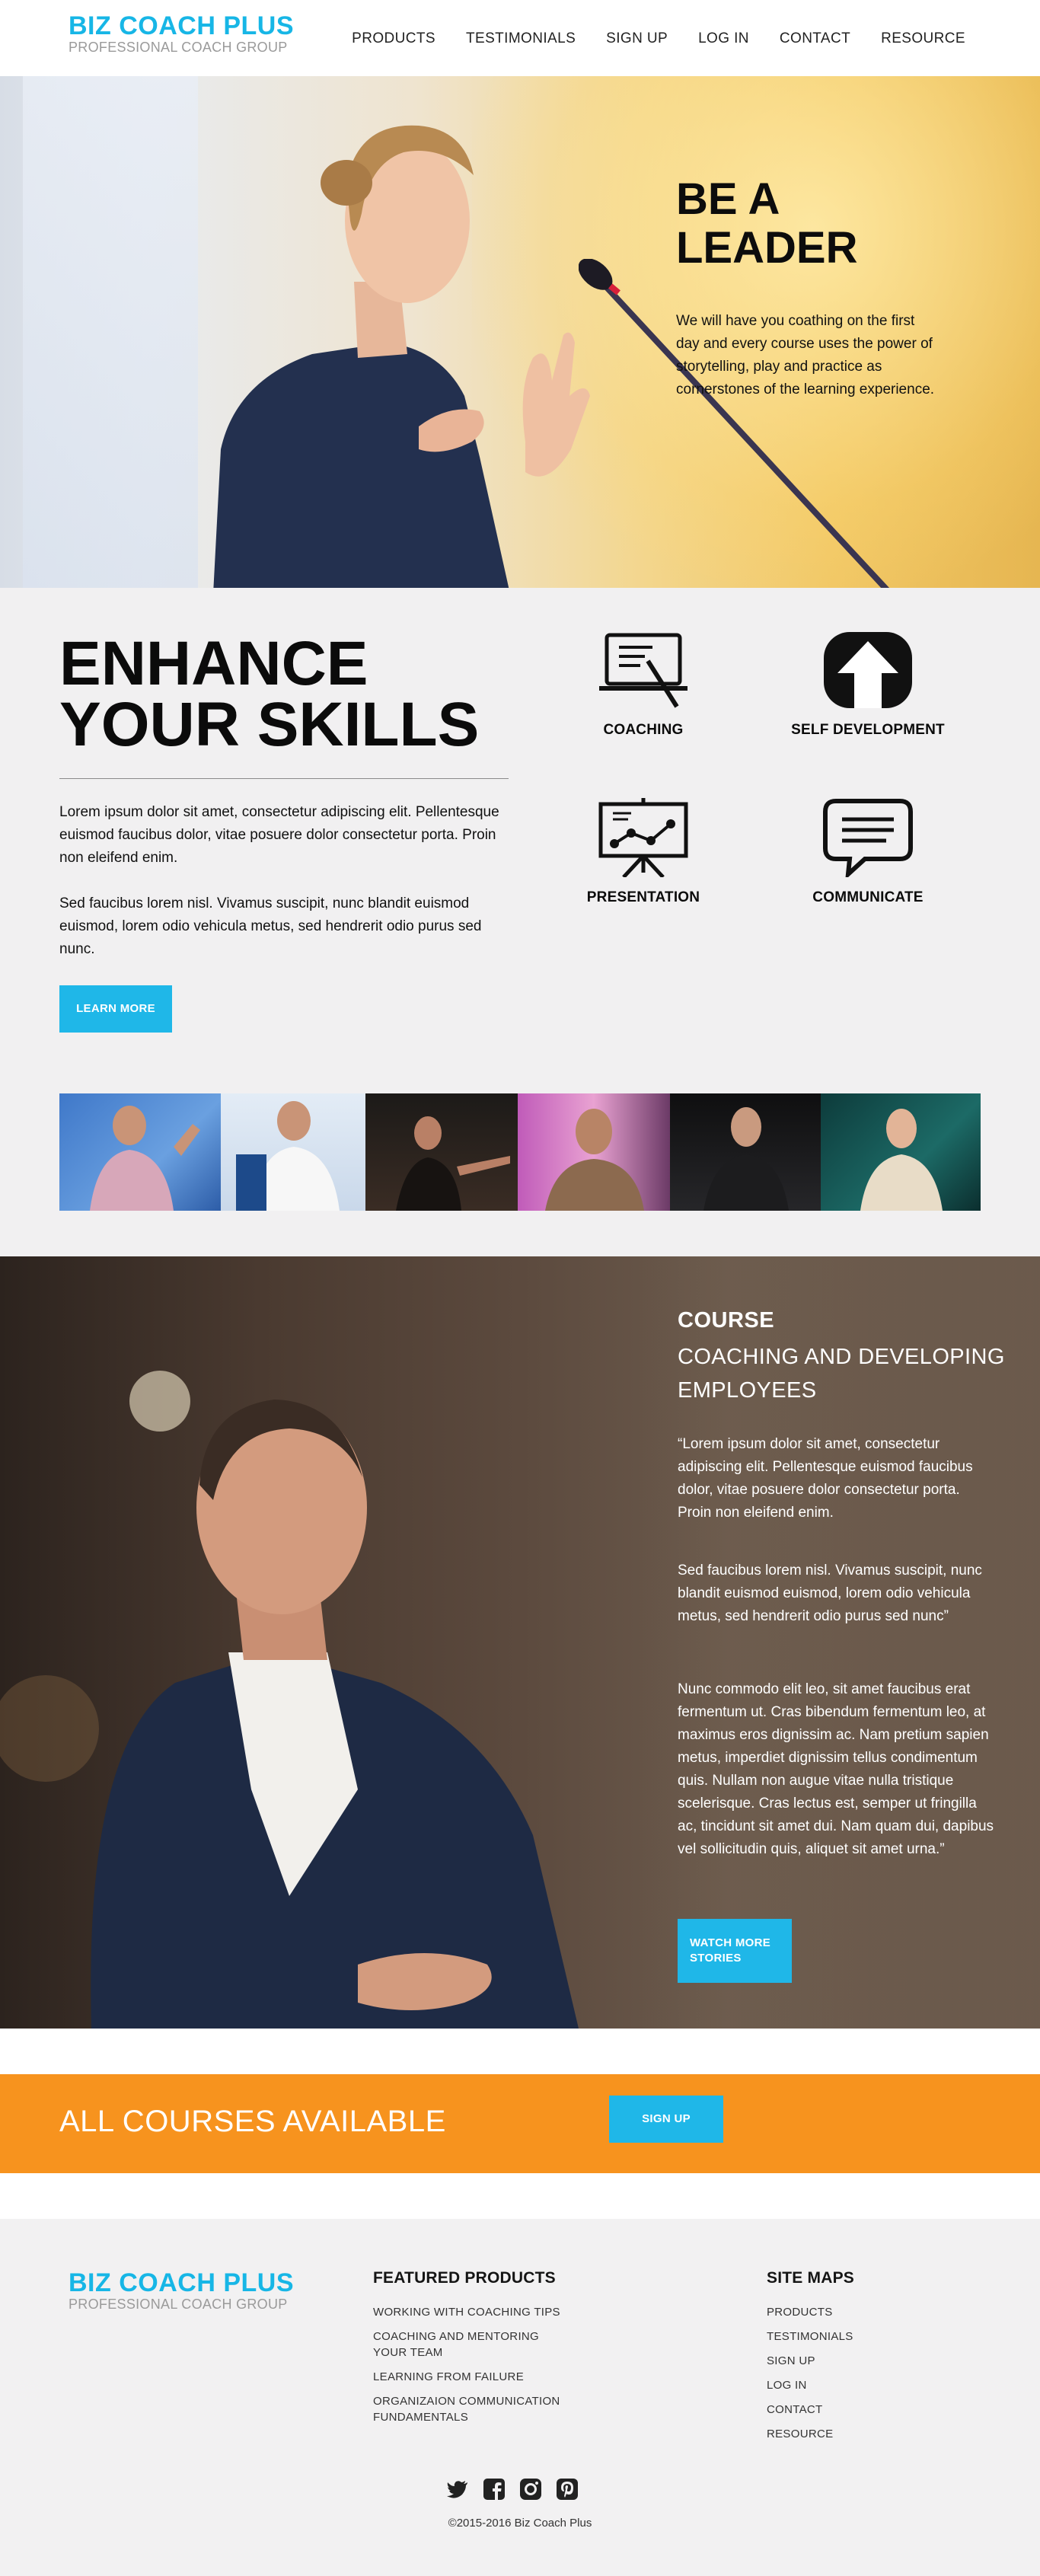 The height and width of the screenshot is (2576, 1040). Describe the element at coordinates (494, 2489) in the screenshot. I see `facebook-icon` at that location.